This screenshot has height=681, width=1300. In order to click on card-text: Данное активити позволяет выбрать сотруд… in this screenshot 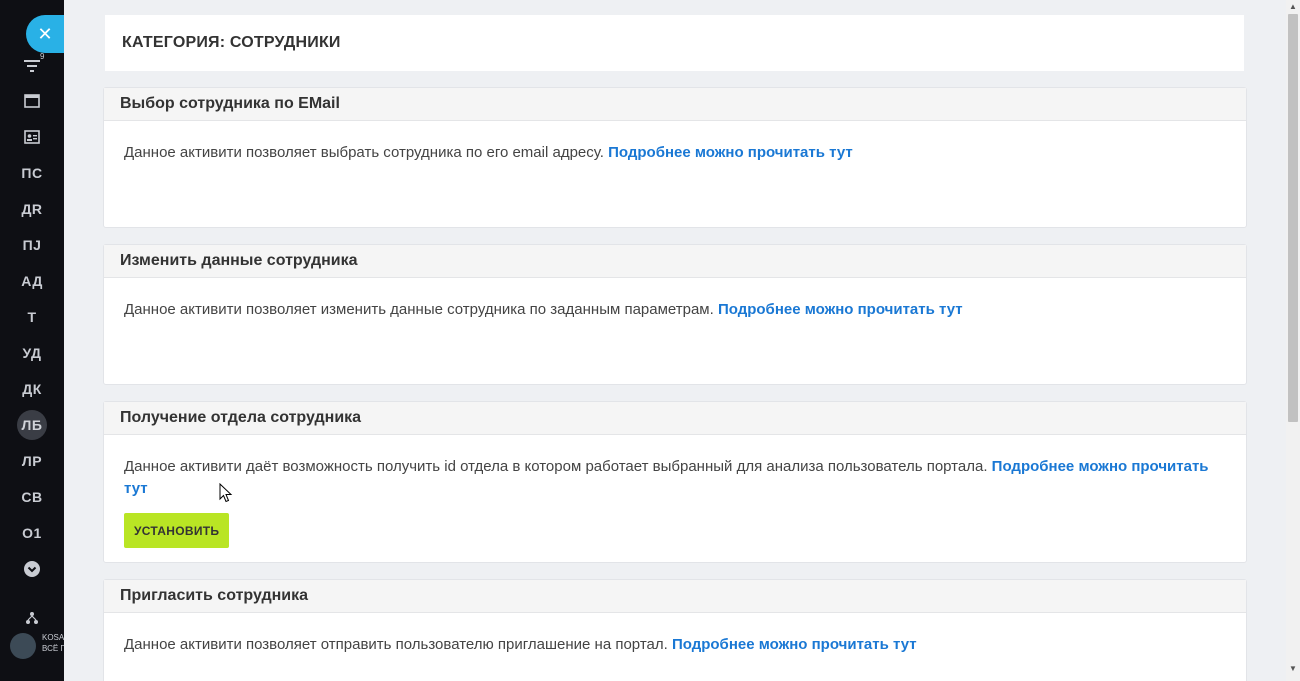, I will do `click(364, 152)`.